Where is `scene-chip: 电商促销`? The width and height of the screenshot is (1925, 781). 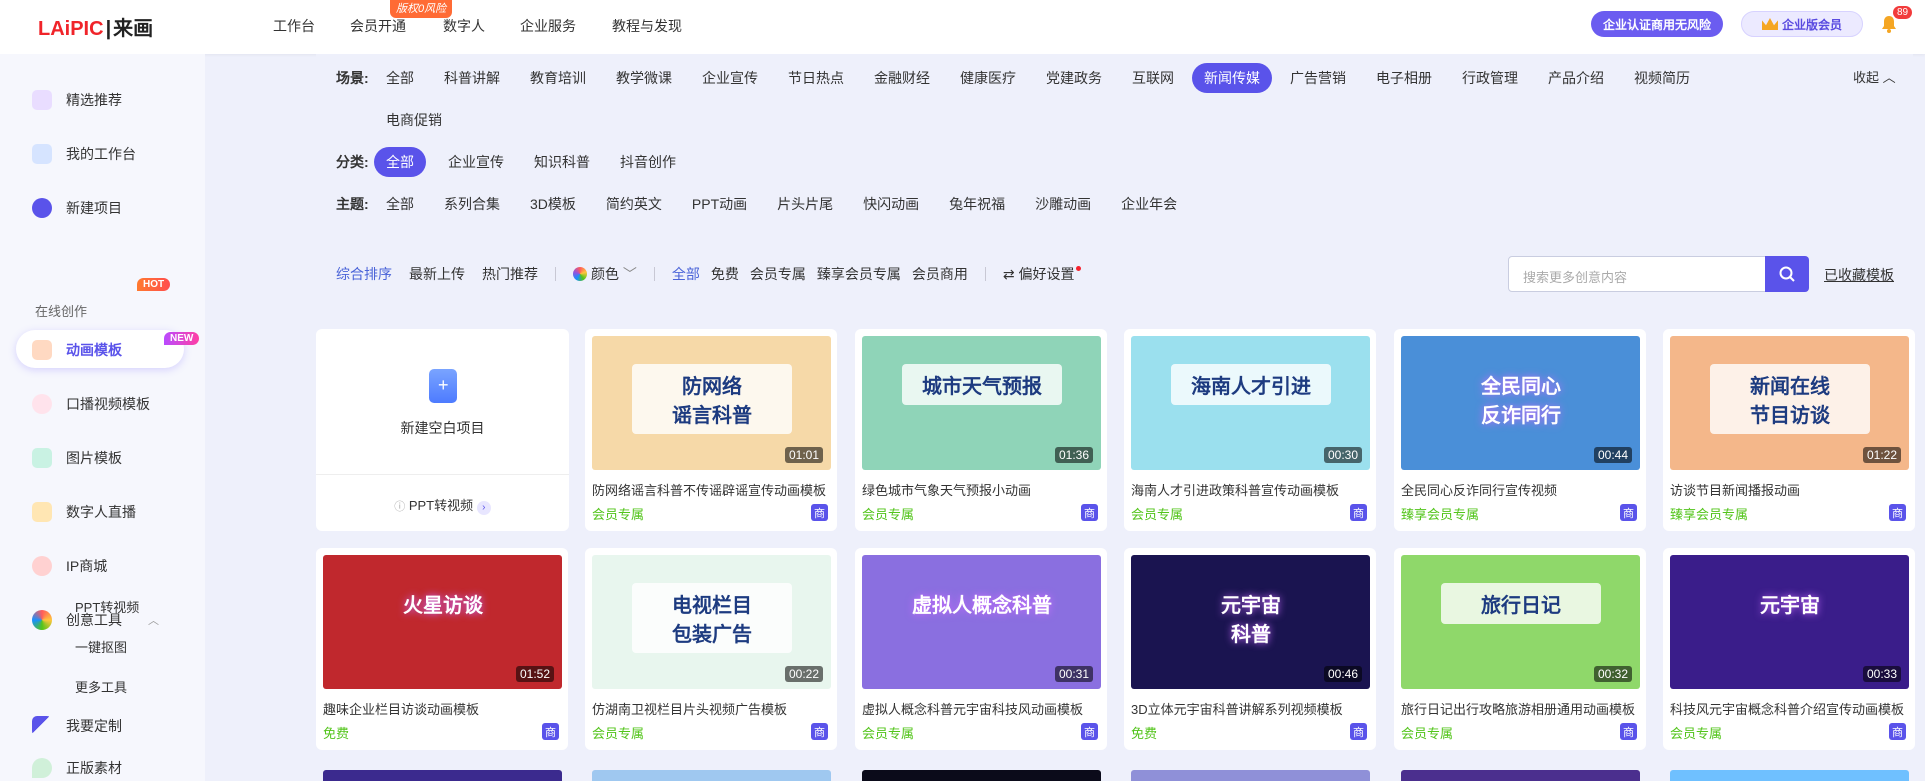
scene-chip: 电商促销 is located at coordinates (414, 120).